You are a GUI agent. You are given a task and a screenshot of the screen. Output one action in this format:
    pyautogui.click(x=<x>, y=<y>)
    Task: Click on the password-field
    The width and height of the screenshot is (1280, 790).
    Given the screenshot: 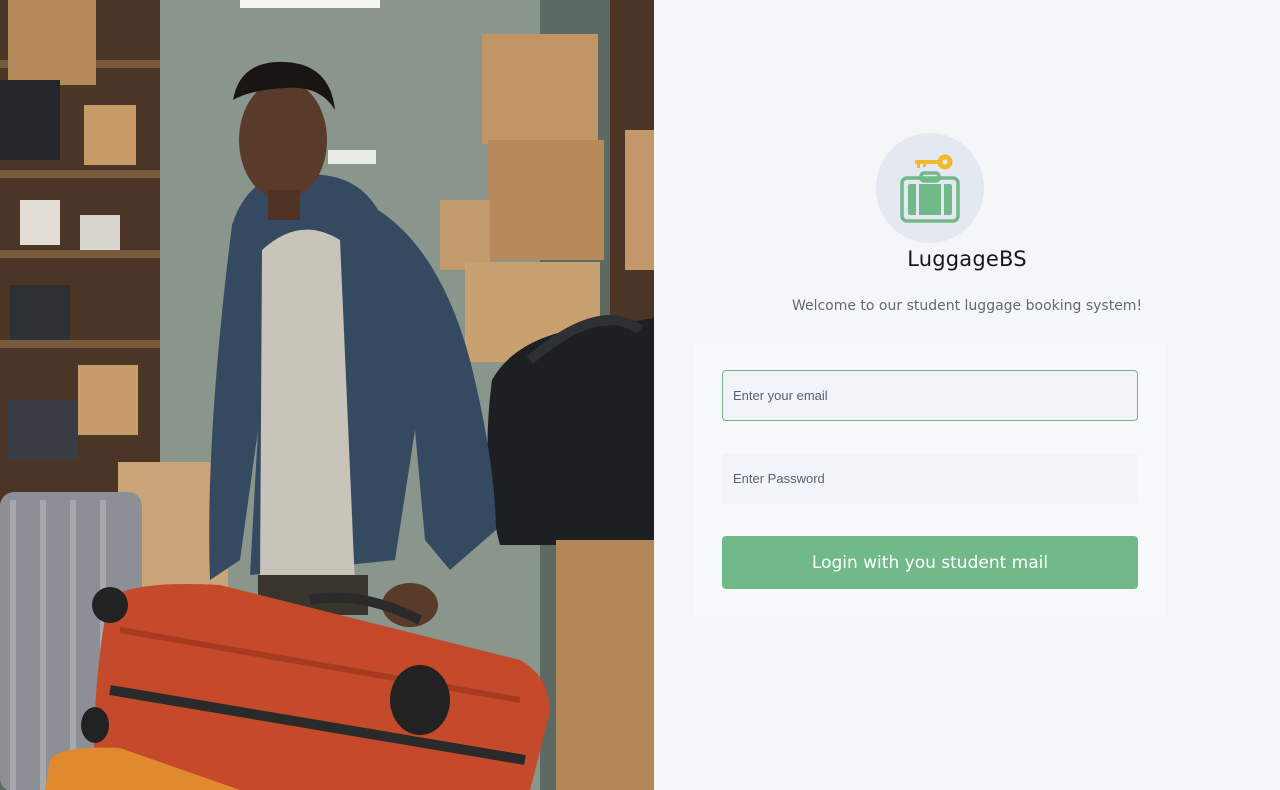 What is the action you would take?
    pyautogui.click(x=930, y=478)
    